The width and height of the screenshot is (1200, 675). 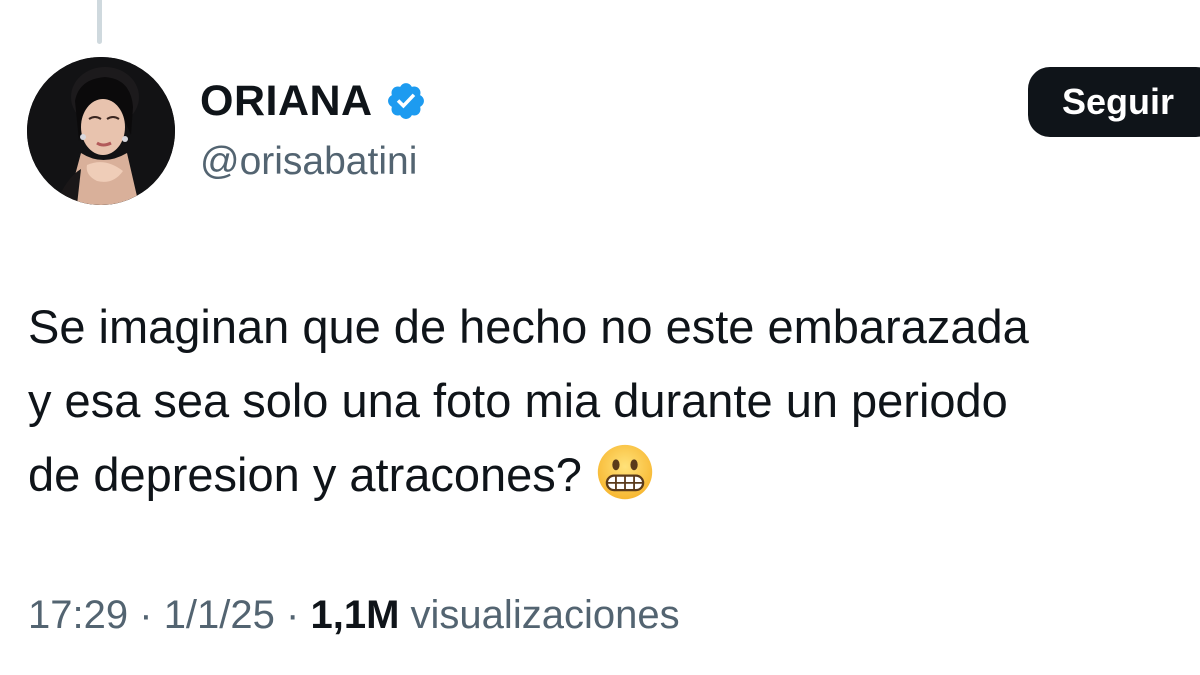 I want to click on tweet-text-line-content: de depresion y atracones?, so click(x=305, y=474).